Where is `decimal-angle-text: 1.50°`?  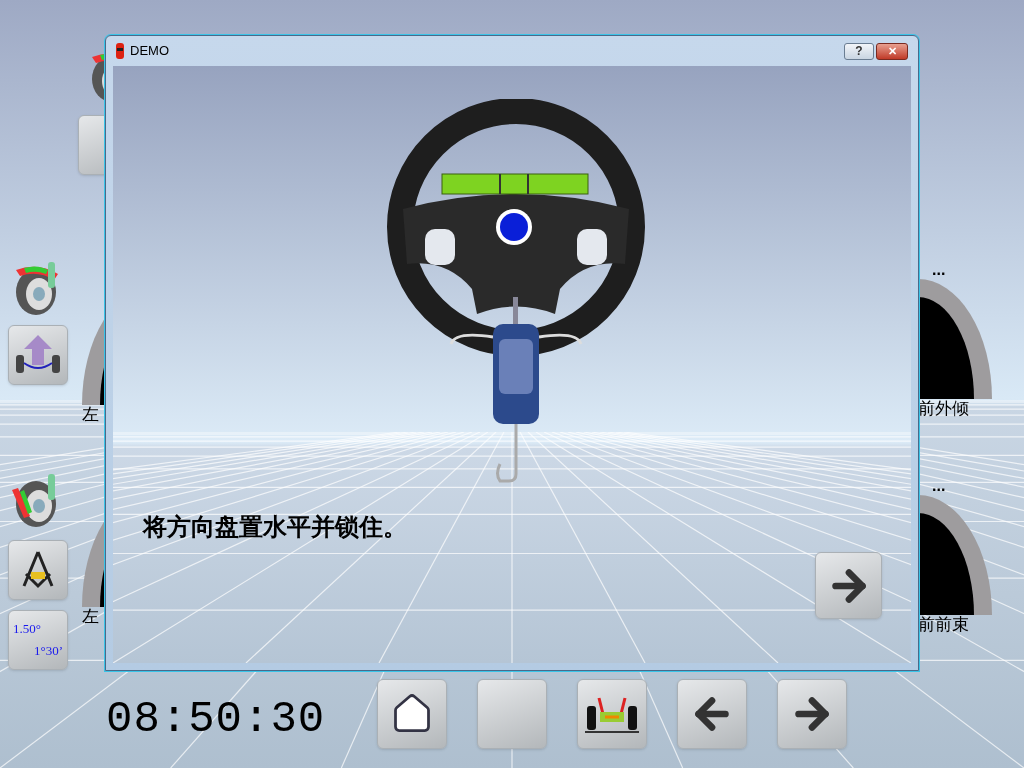
decimal-angle-text: 1.50° is located at coordinates (27, 629).